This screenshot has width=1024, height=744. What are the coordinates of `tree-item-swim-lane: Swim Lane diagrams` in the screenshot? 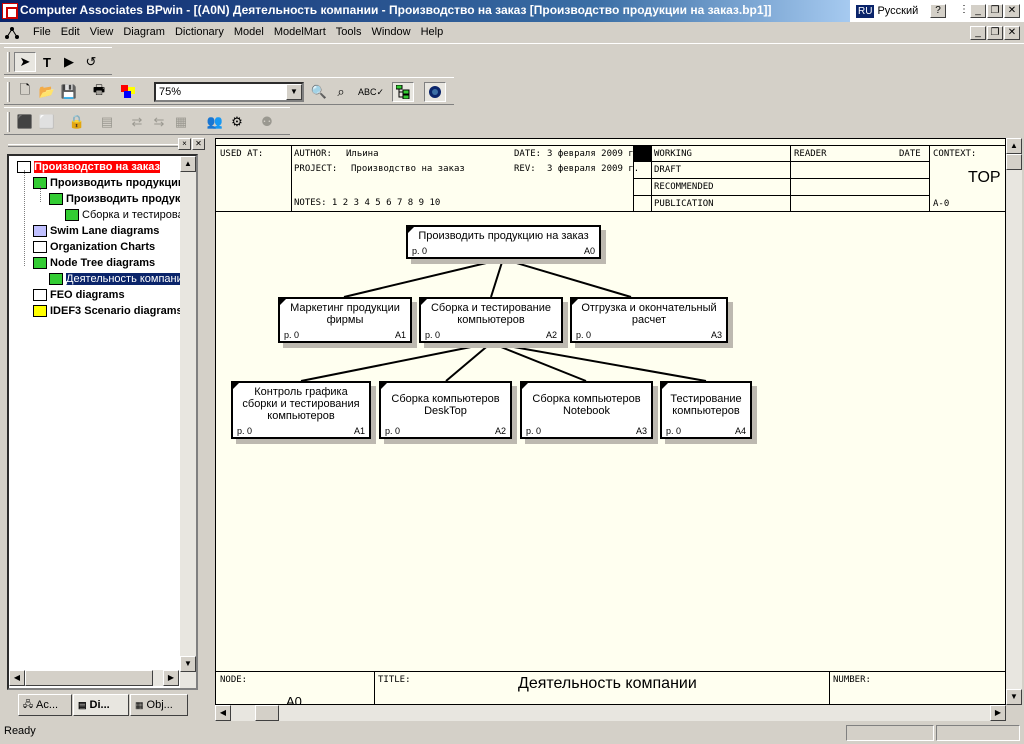 It's located at (107, 231).